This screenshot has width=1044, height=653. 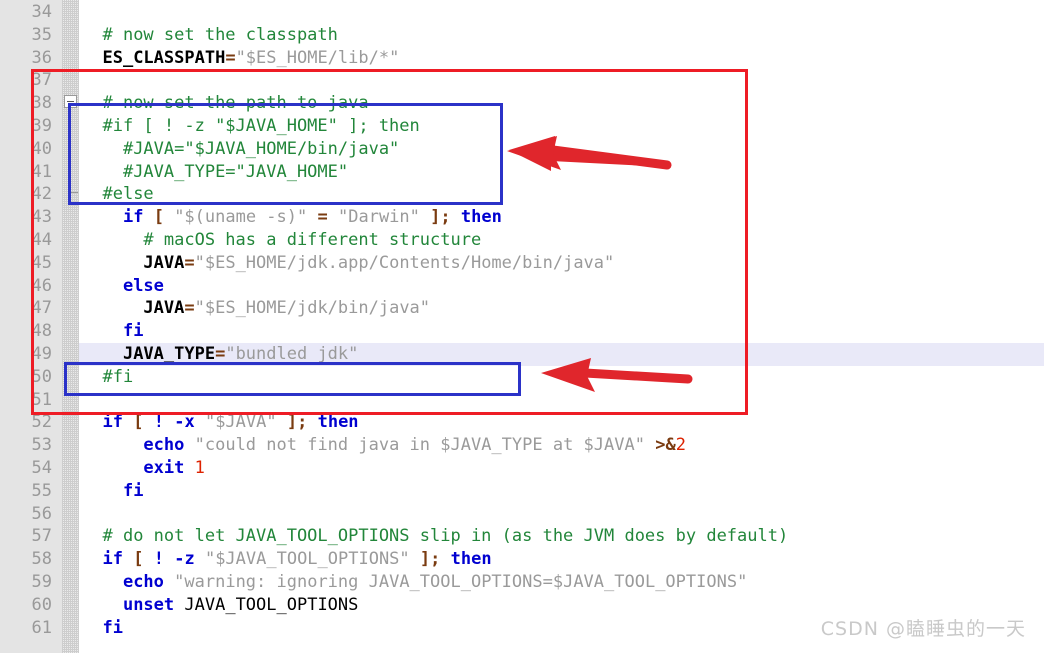 What do you see at coordinates (522, 377) in the screenshot?
I see `code-line: 50 #fi` at bounding box center [522, 377].